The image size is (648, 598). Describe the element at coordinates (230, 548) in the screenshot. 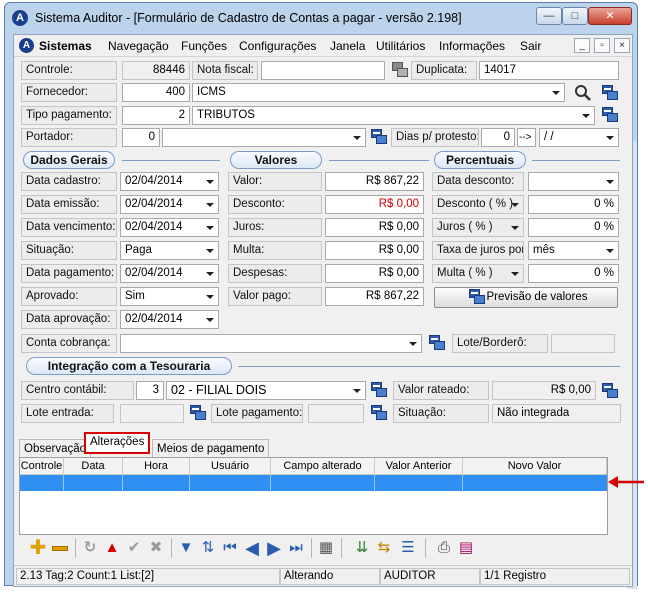

I see `first-record-icon: ⏮` at that location.